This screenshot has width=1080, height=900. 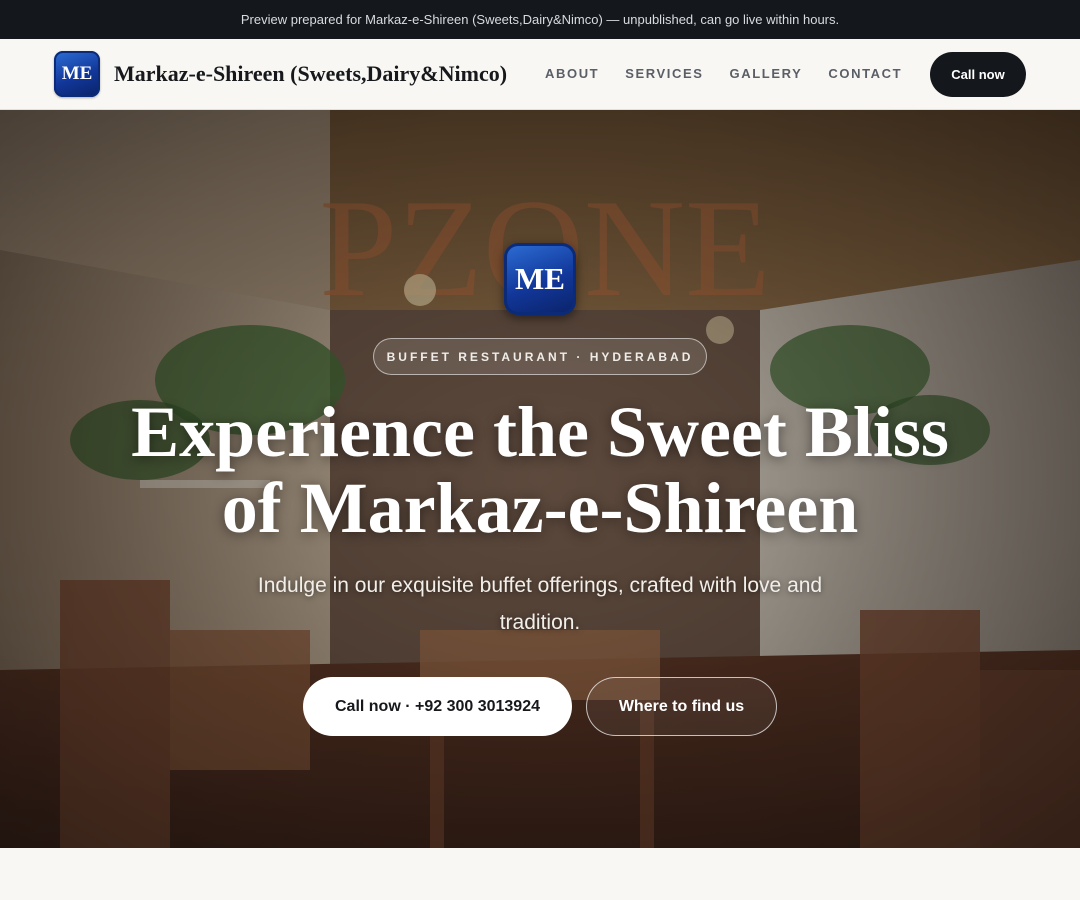 I want to click on hero-headline-line2: of Markaz-e-Shireen, so click(x=540, y=508).